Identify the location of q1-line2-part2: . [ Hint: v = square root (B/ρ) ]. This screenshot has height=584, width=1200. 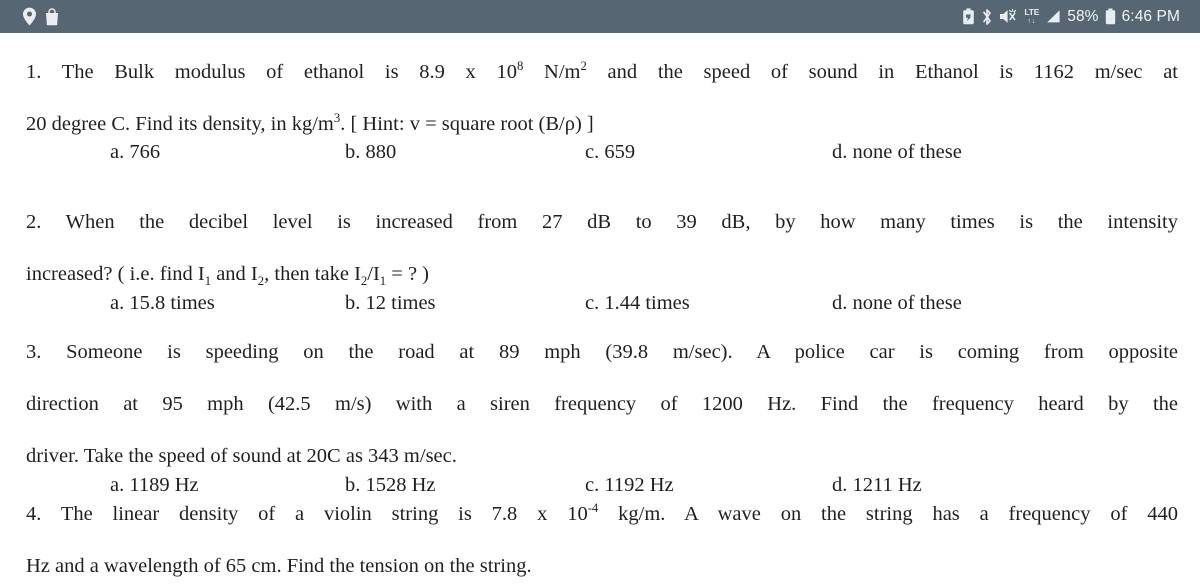
(467, 124).